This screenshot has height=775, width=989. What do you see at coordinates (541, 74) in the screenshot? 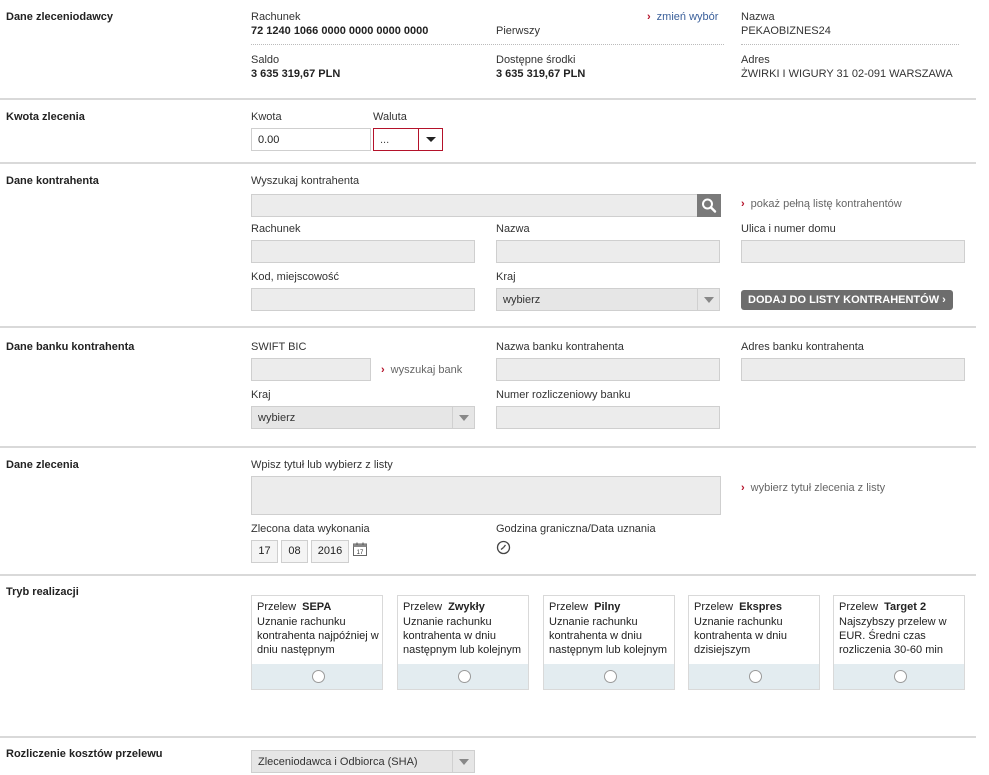
I see `available-funds-value: 3 635 319,67 PLN` at bounding box center [541, 74].